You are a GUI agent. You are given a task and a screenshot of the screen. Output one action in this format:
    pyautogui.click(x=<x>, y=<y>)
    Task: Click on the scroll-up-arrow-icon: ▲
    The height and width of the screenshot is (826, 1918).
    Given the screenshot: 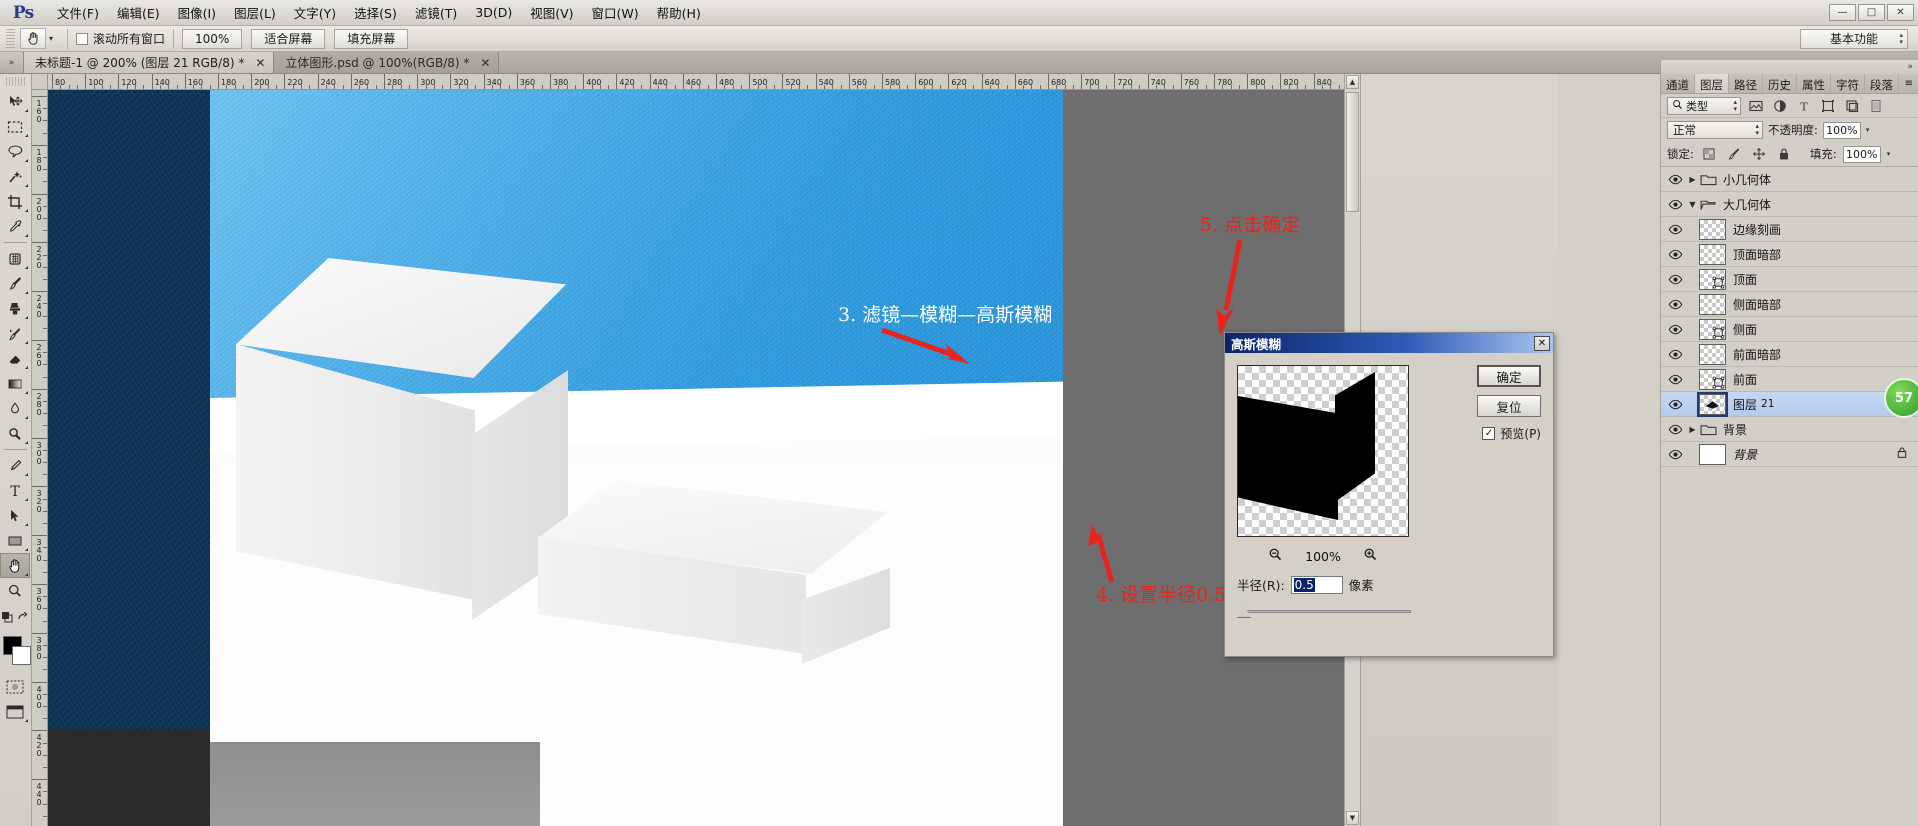 What is the action you would take?
    pyautogui.click(x=1352, y=82)
    